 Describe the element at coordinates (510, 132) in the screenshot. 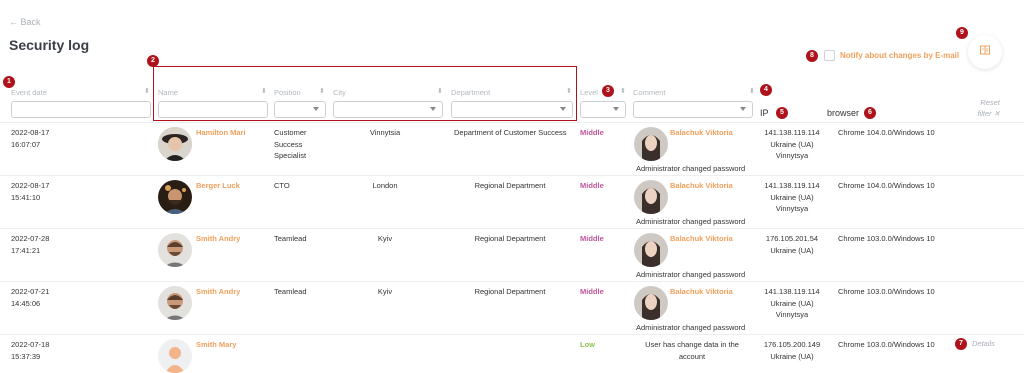

I see `department-value: Department of Customer Success` at that location.